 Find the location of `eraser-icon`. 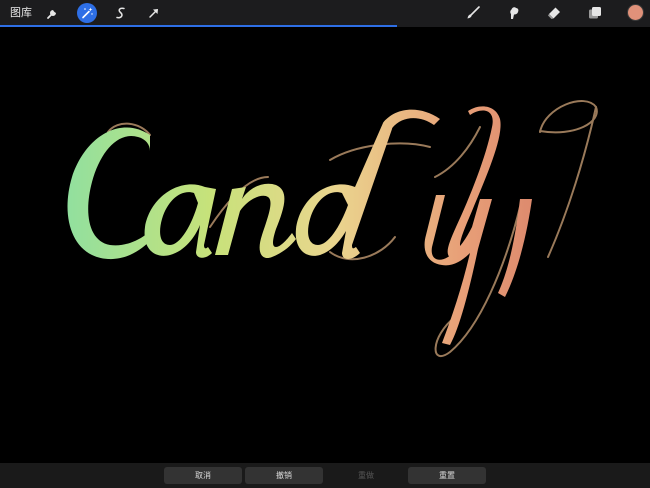

eraser-icon is located at coordinates (554, 13).